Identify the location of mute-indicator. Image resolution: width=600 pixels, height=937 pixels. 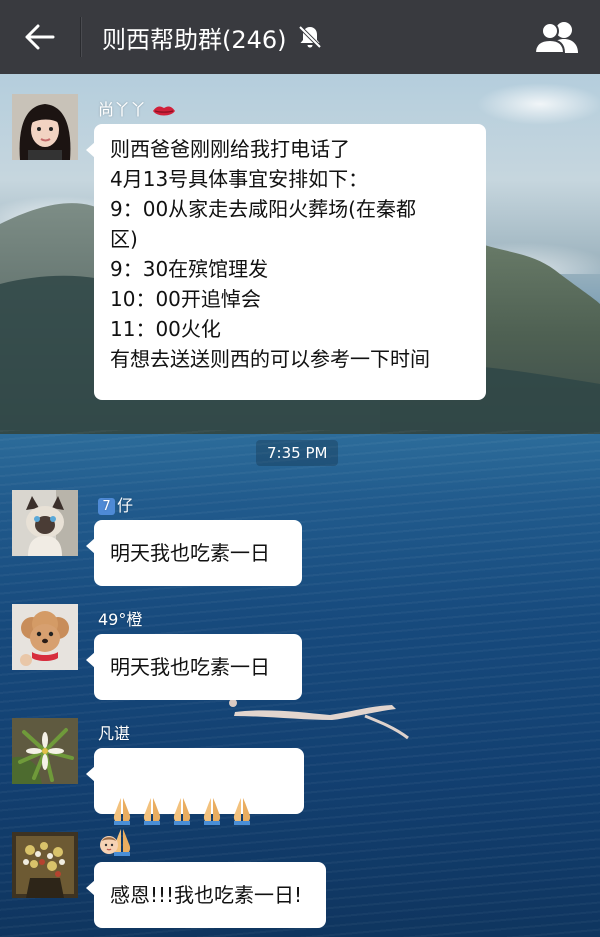
(310, 37).